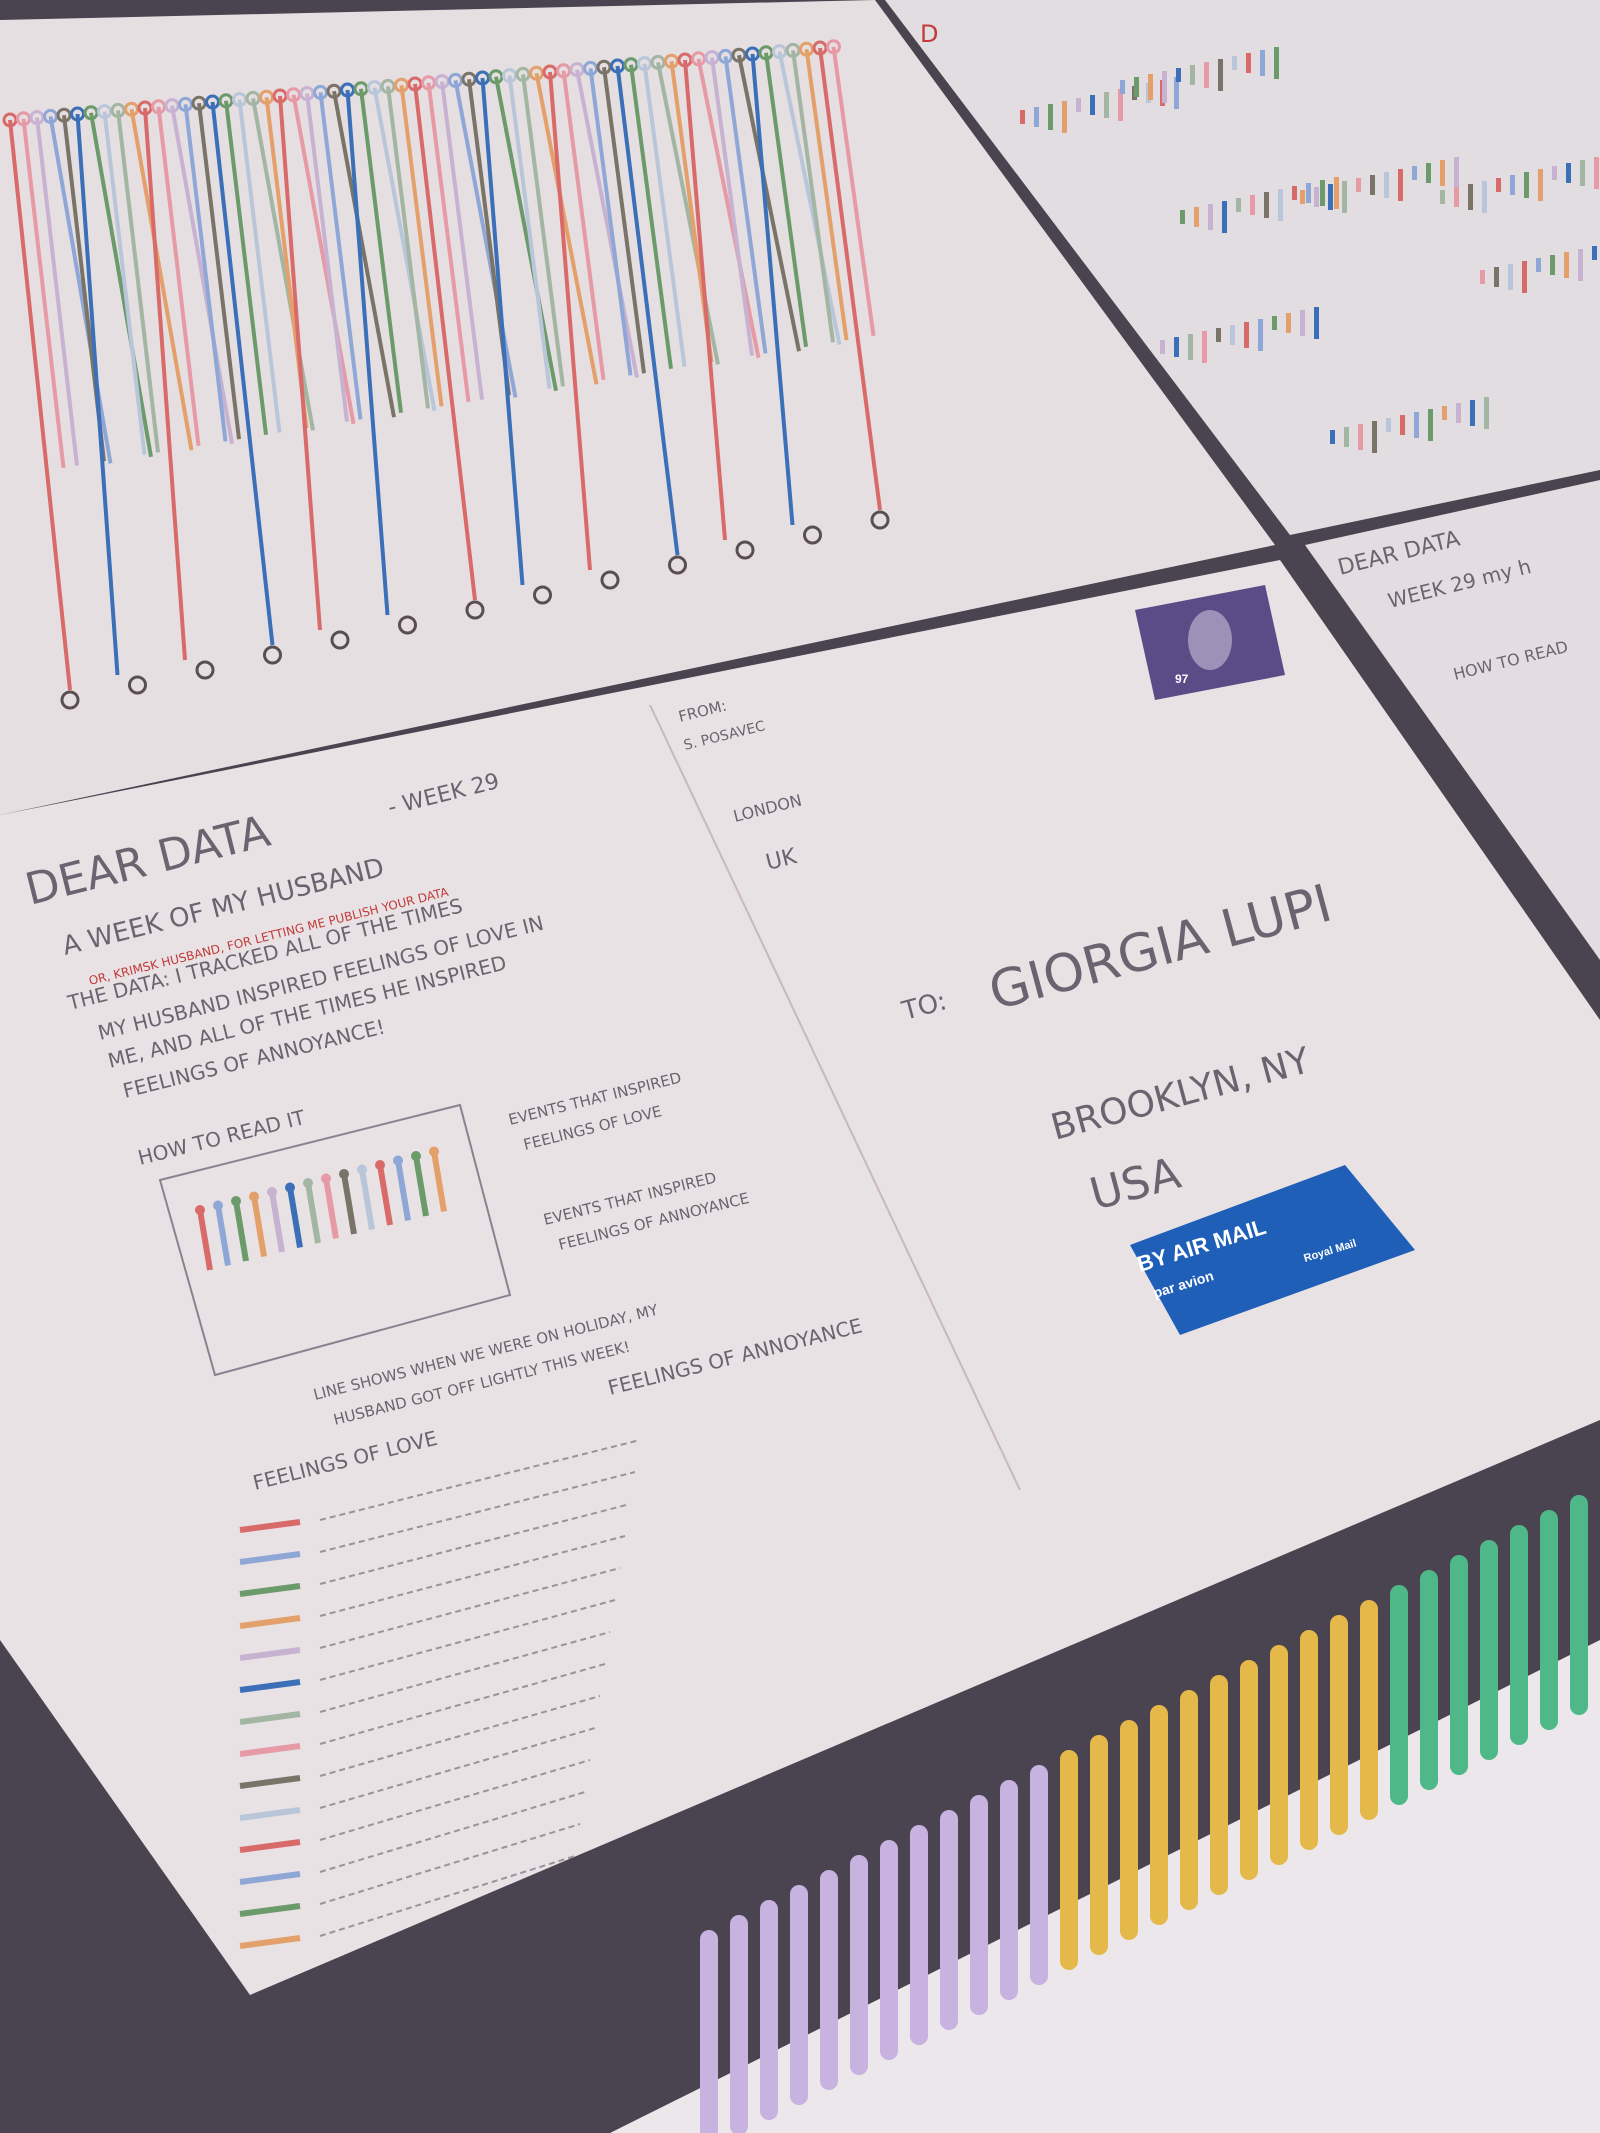 Image resolution: width=1600 pixels, height=2133 pixels. I want to click on stamp-value: 97, so click(1182, 679).